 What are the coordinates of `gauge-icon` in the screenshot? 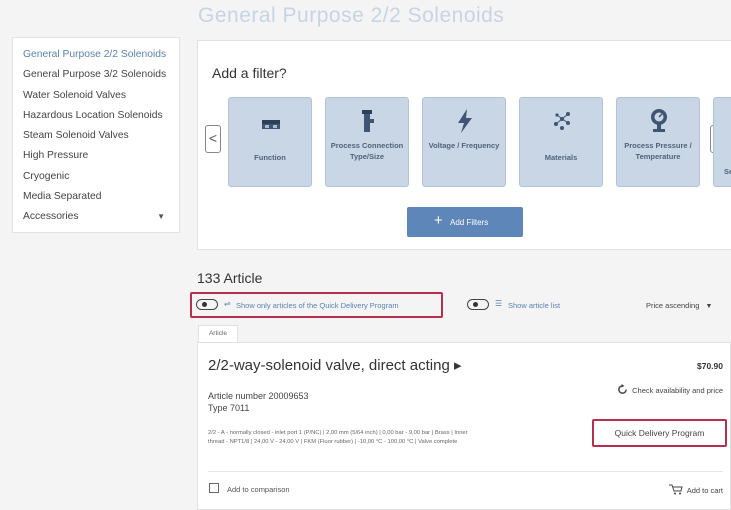 It's located at (659, 120).